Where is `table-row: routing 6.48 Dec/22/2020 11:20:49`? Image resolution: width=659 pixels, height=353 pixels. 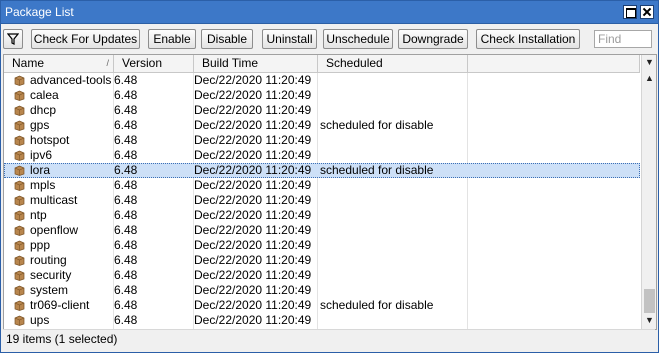 table-row: routing 6.48 Dec/22/2020 11:20:49 is located at coordinates (322, 260).